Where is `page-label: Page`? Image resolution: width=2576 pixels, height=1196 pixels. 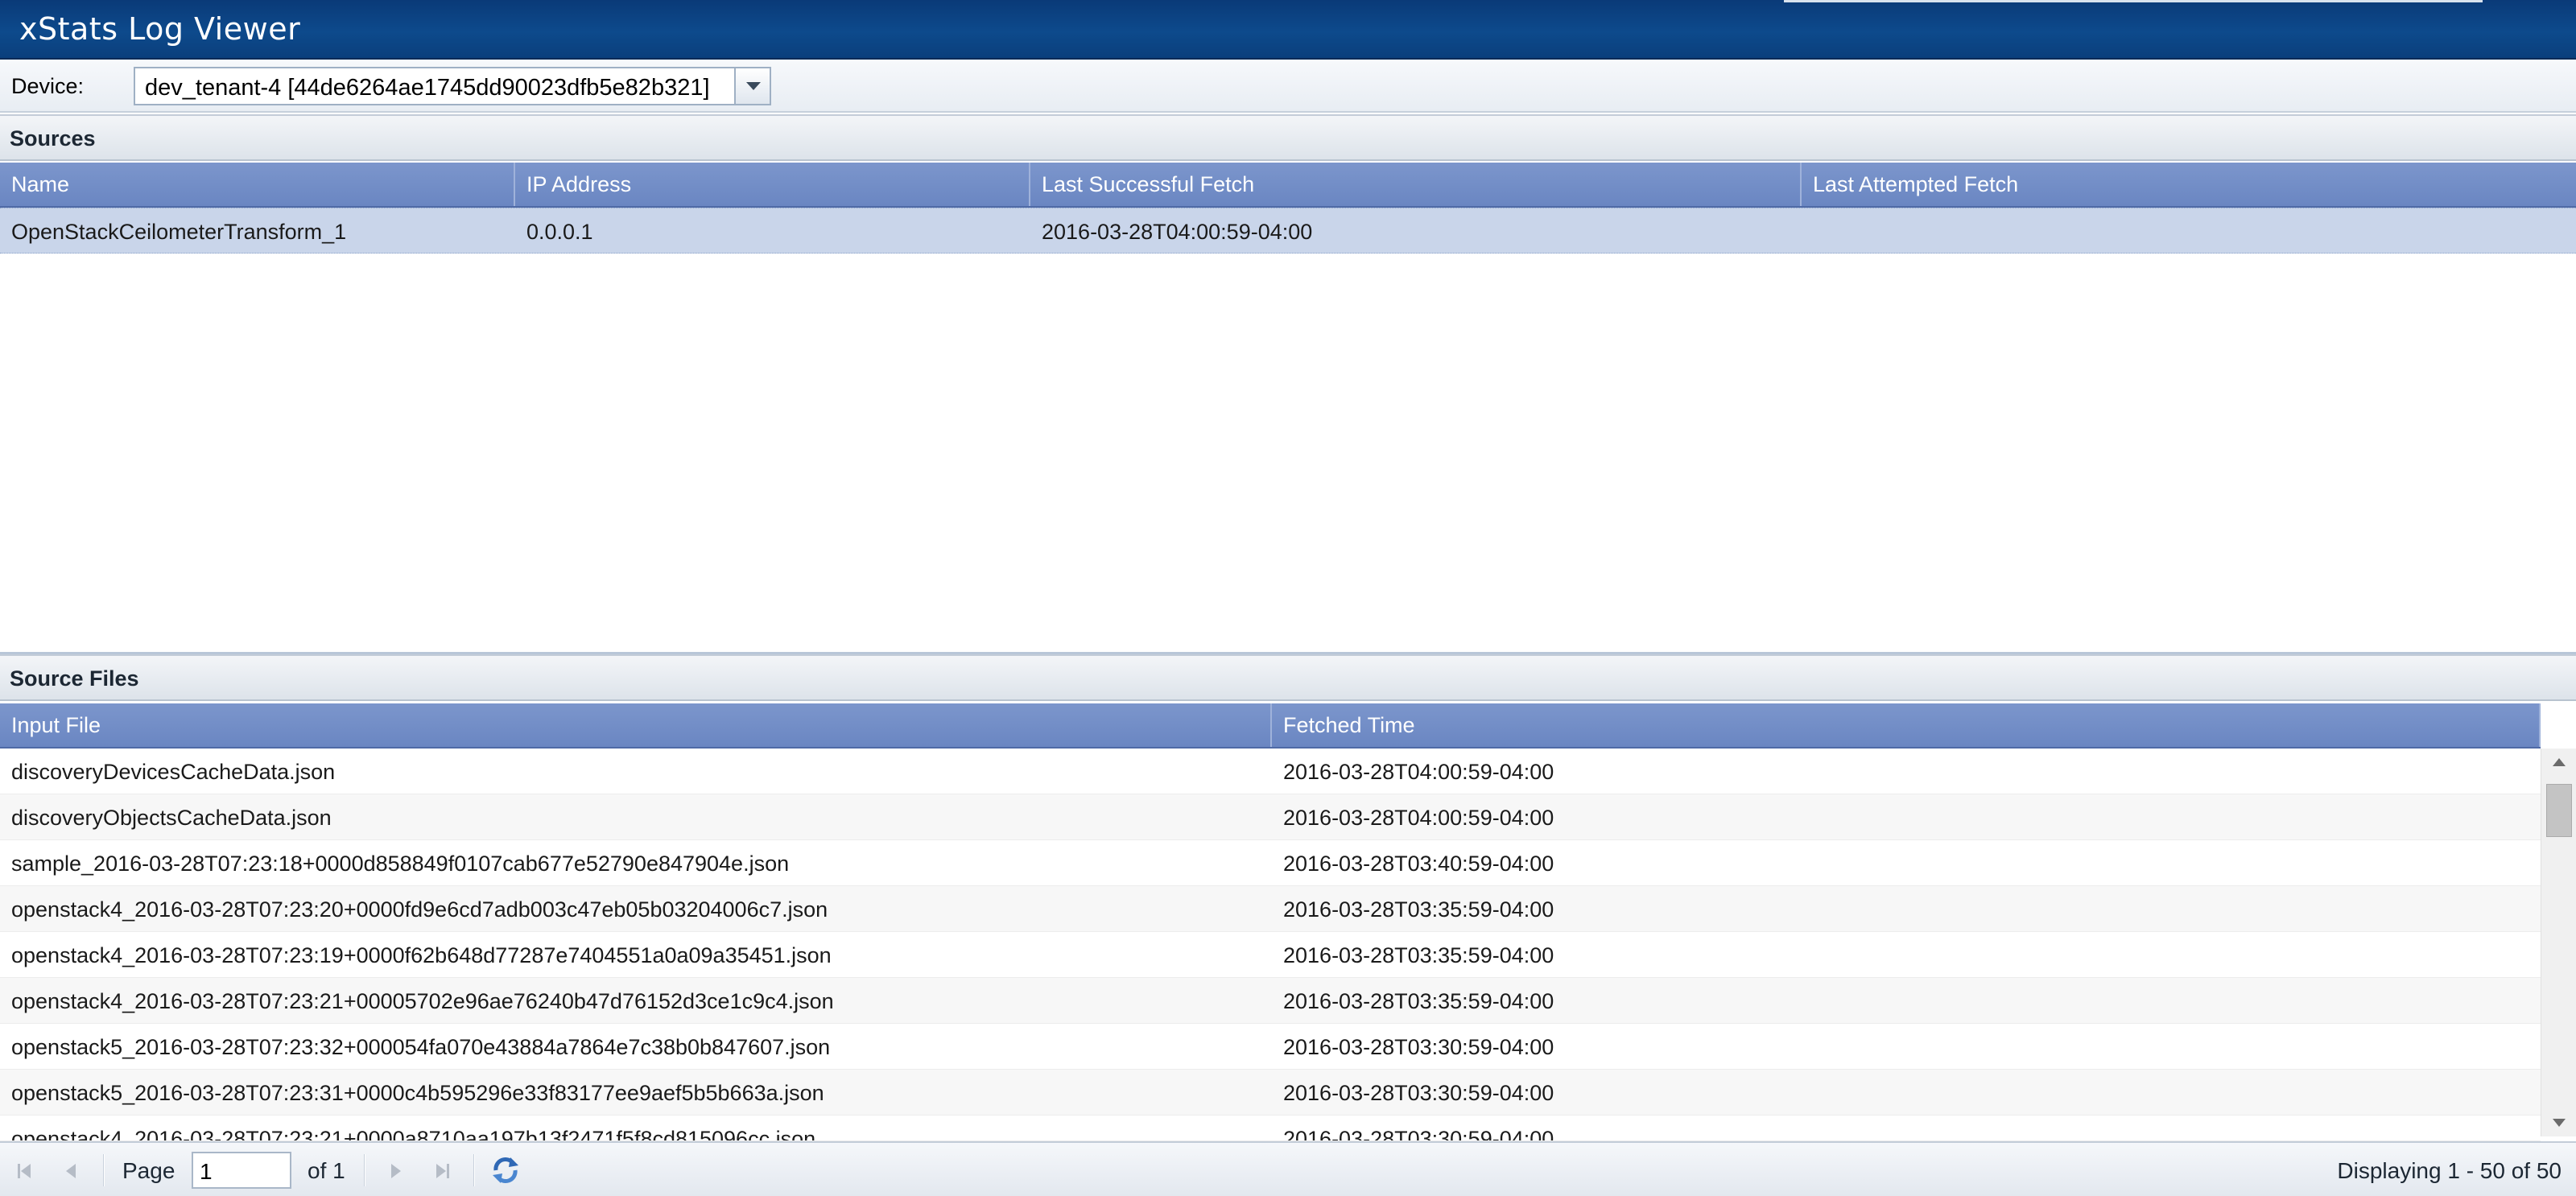 page-label: Page is located at coordinates (148, 1170).